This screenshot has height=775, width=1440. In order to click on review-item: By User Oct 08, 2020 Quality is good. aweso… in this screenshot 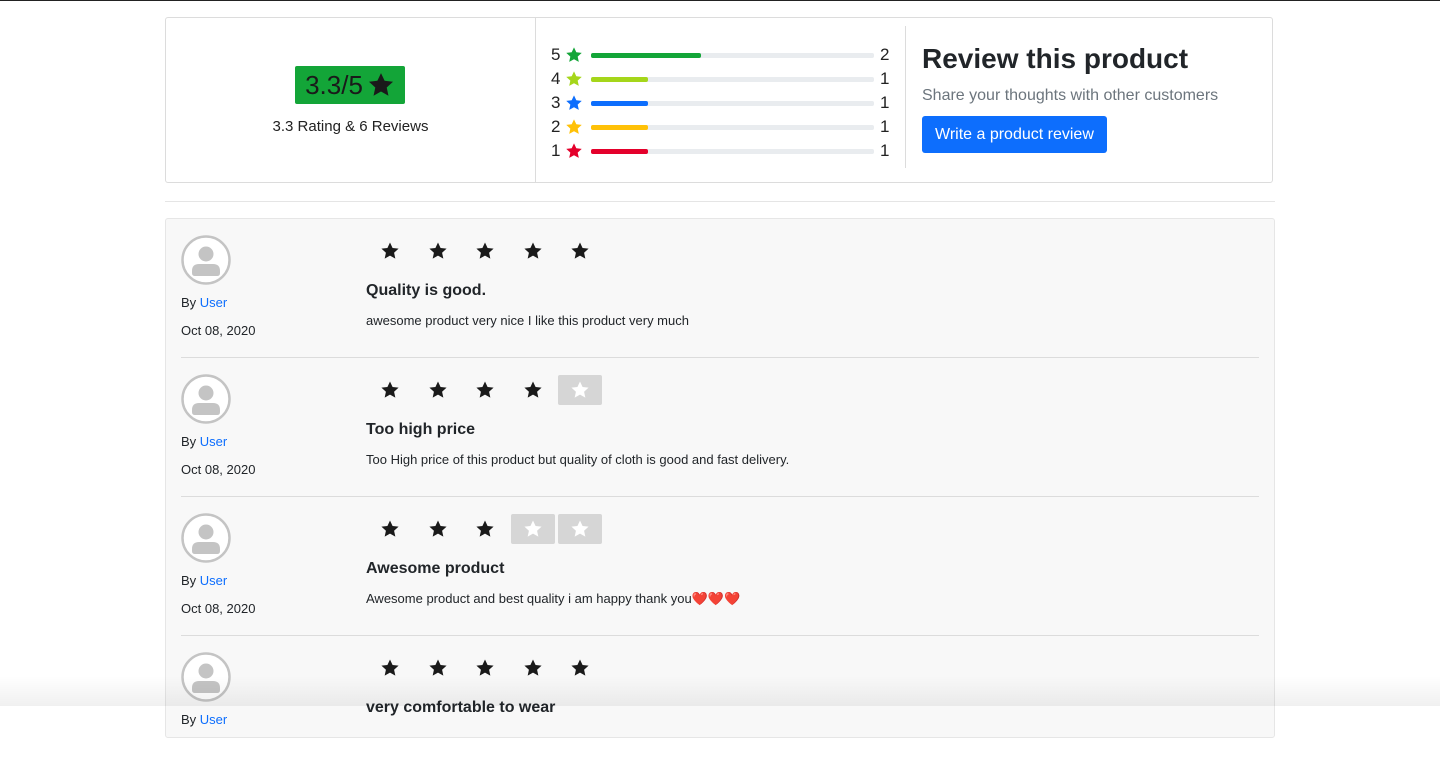, I will do `click(720, 288)`.